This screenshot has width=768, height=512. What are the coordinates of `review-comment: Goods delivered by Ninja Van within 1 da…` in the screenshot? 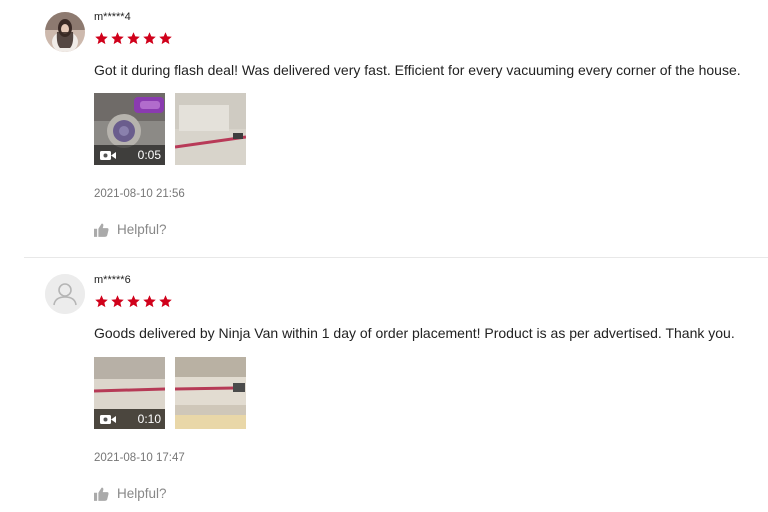 It's located at (414, 333).